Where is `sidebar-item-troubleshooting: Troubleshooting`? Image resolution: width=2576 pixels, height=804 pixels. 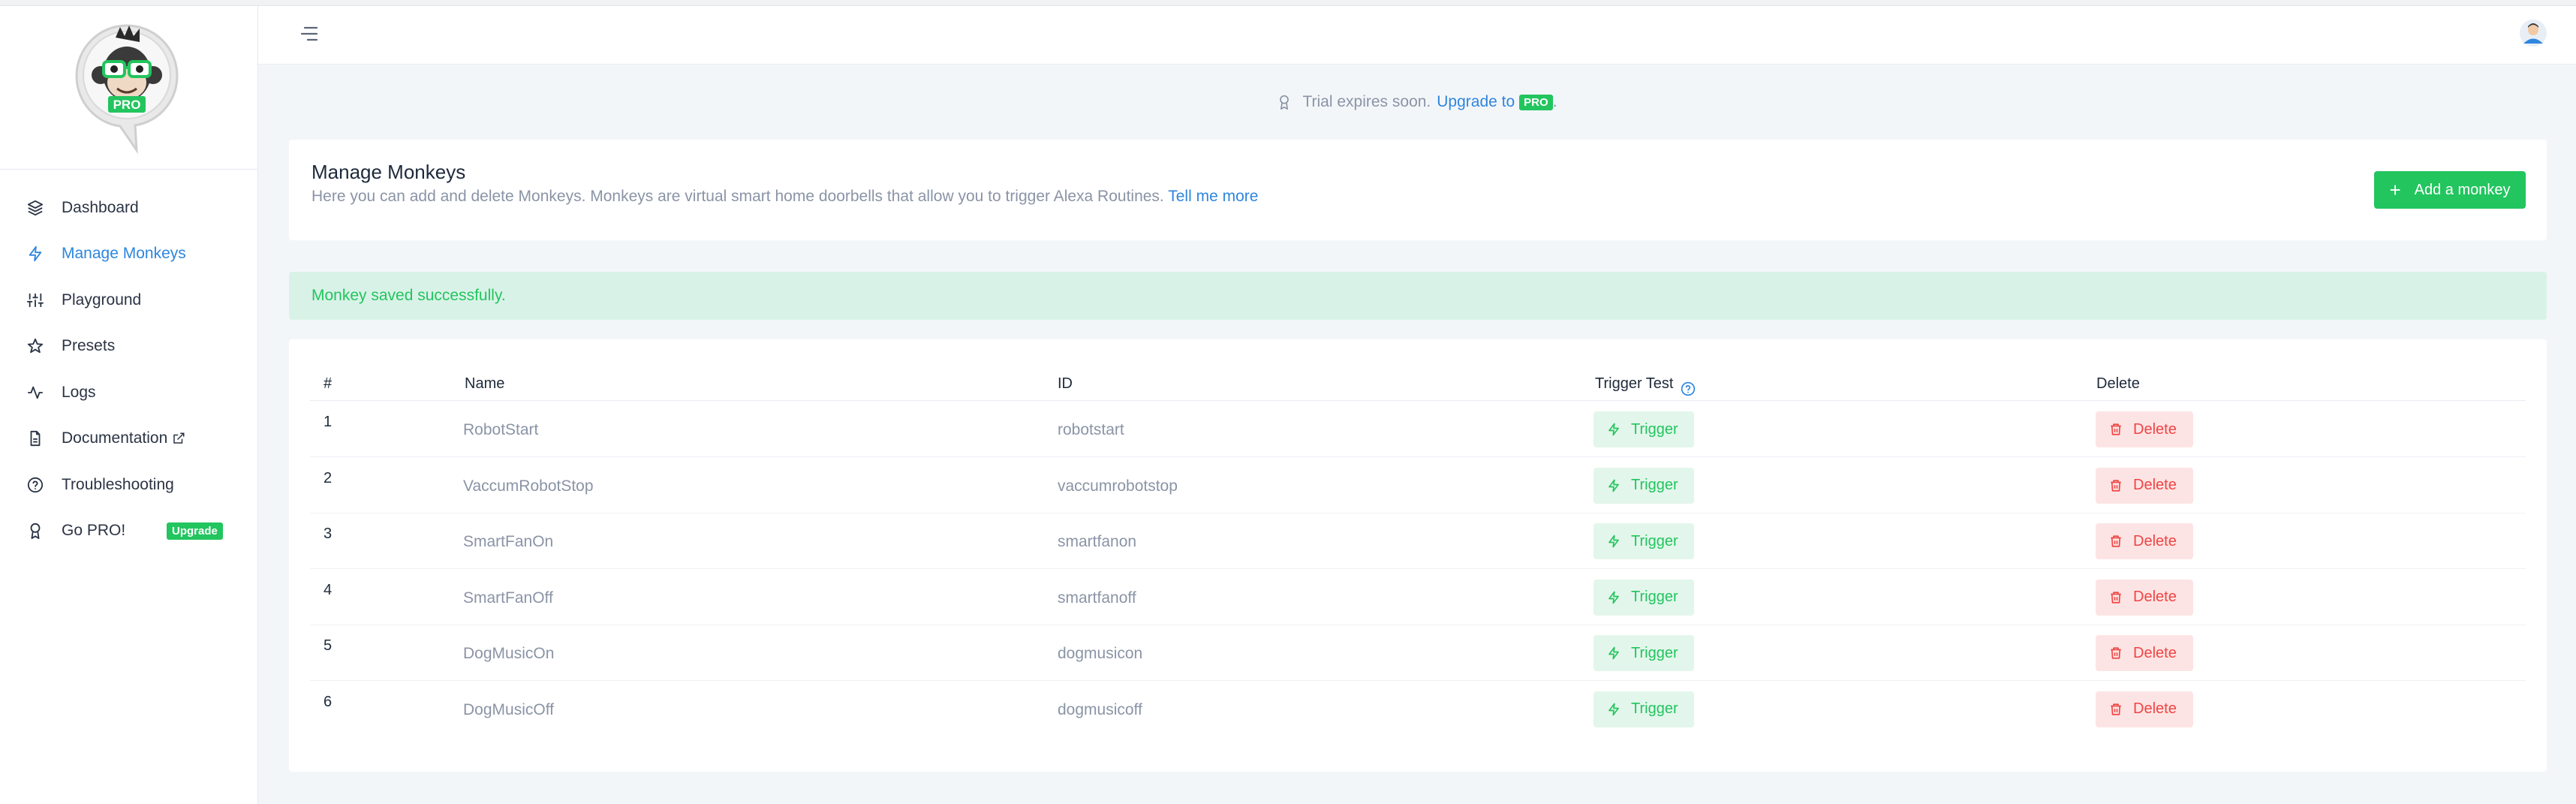 sidebar-item-troubleshooting: Troubleshooting is located at coordinates (129, 485).